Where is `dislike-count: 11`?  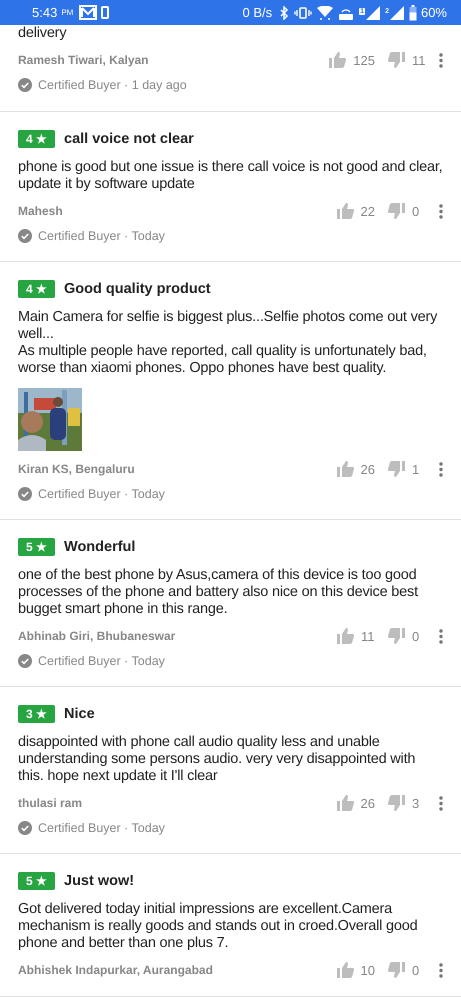
dislike-count: 11 is located at coordinates (419, 60).